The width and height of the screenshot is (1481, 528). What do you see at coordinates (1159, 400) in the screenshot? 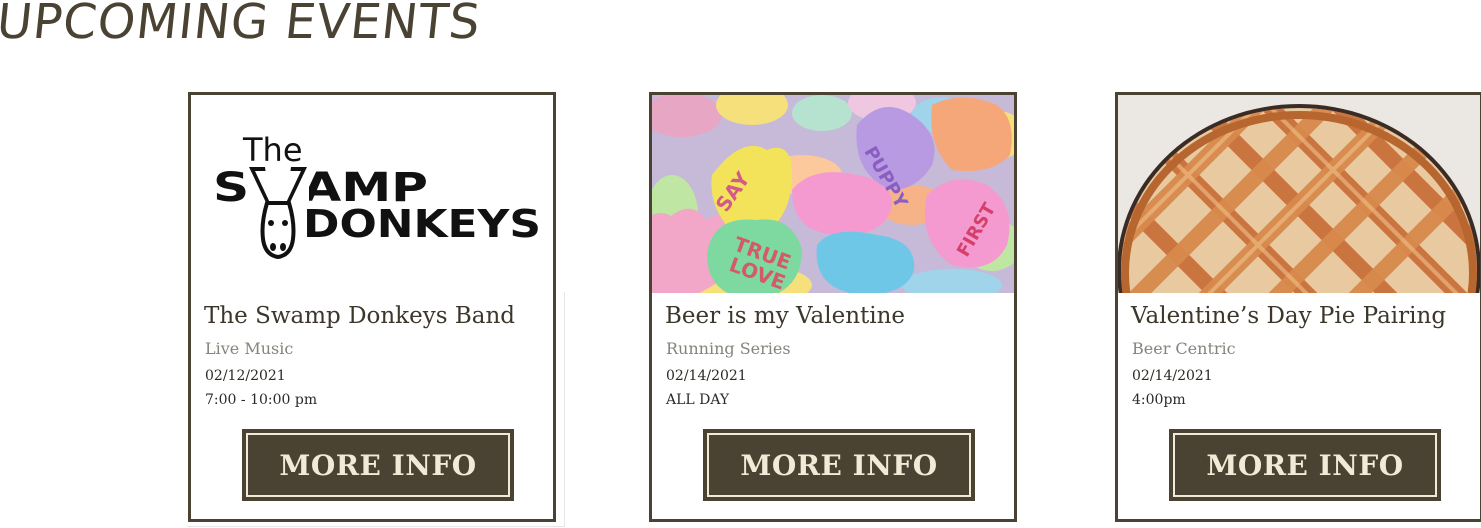
I see `event-time: 4:00pm` at bounding box center [1159, 400].